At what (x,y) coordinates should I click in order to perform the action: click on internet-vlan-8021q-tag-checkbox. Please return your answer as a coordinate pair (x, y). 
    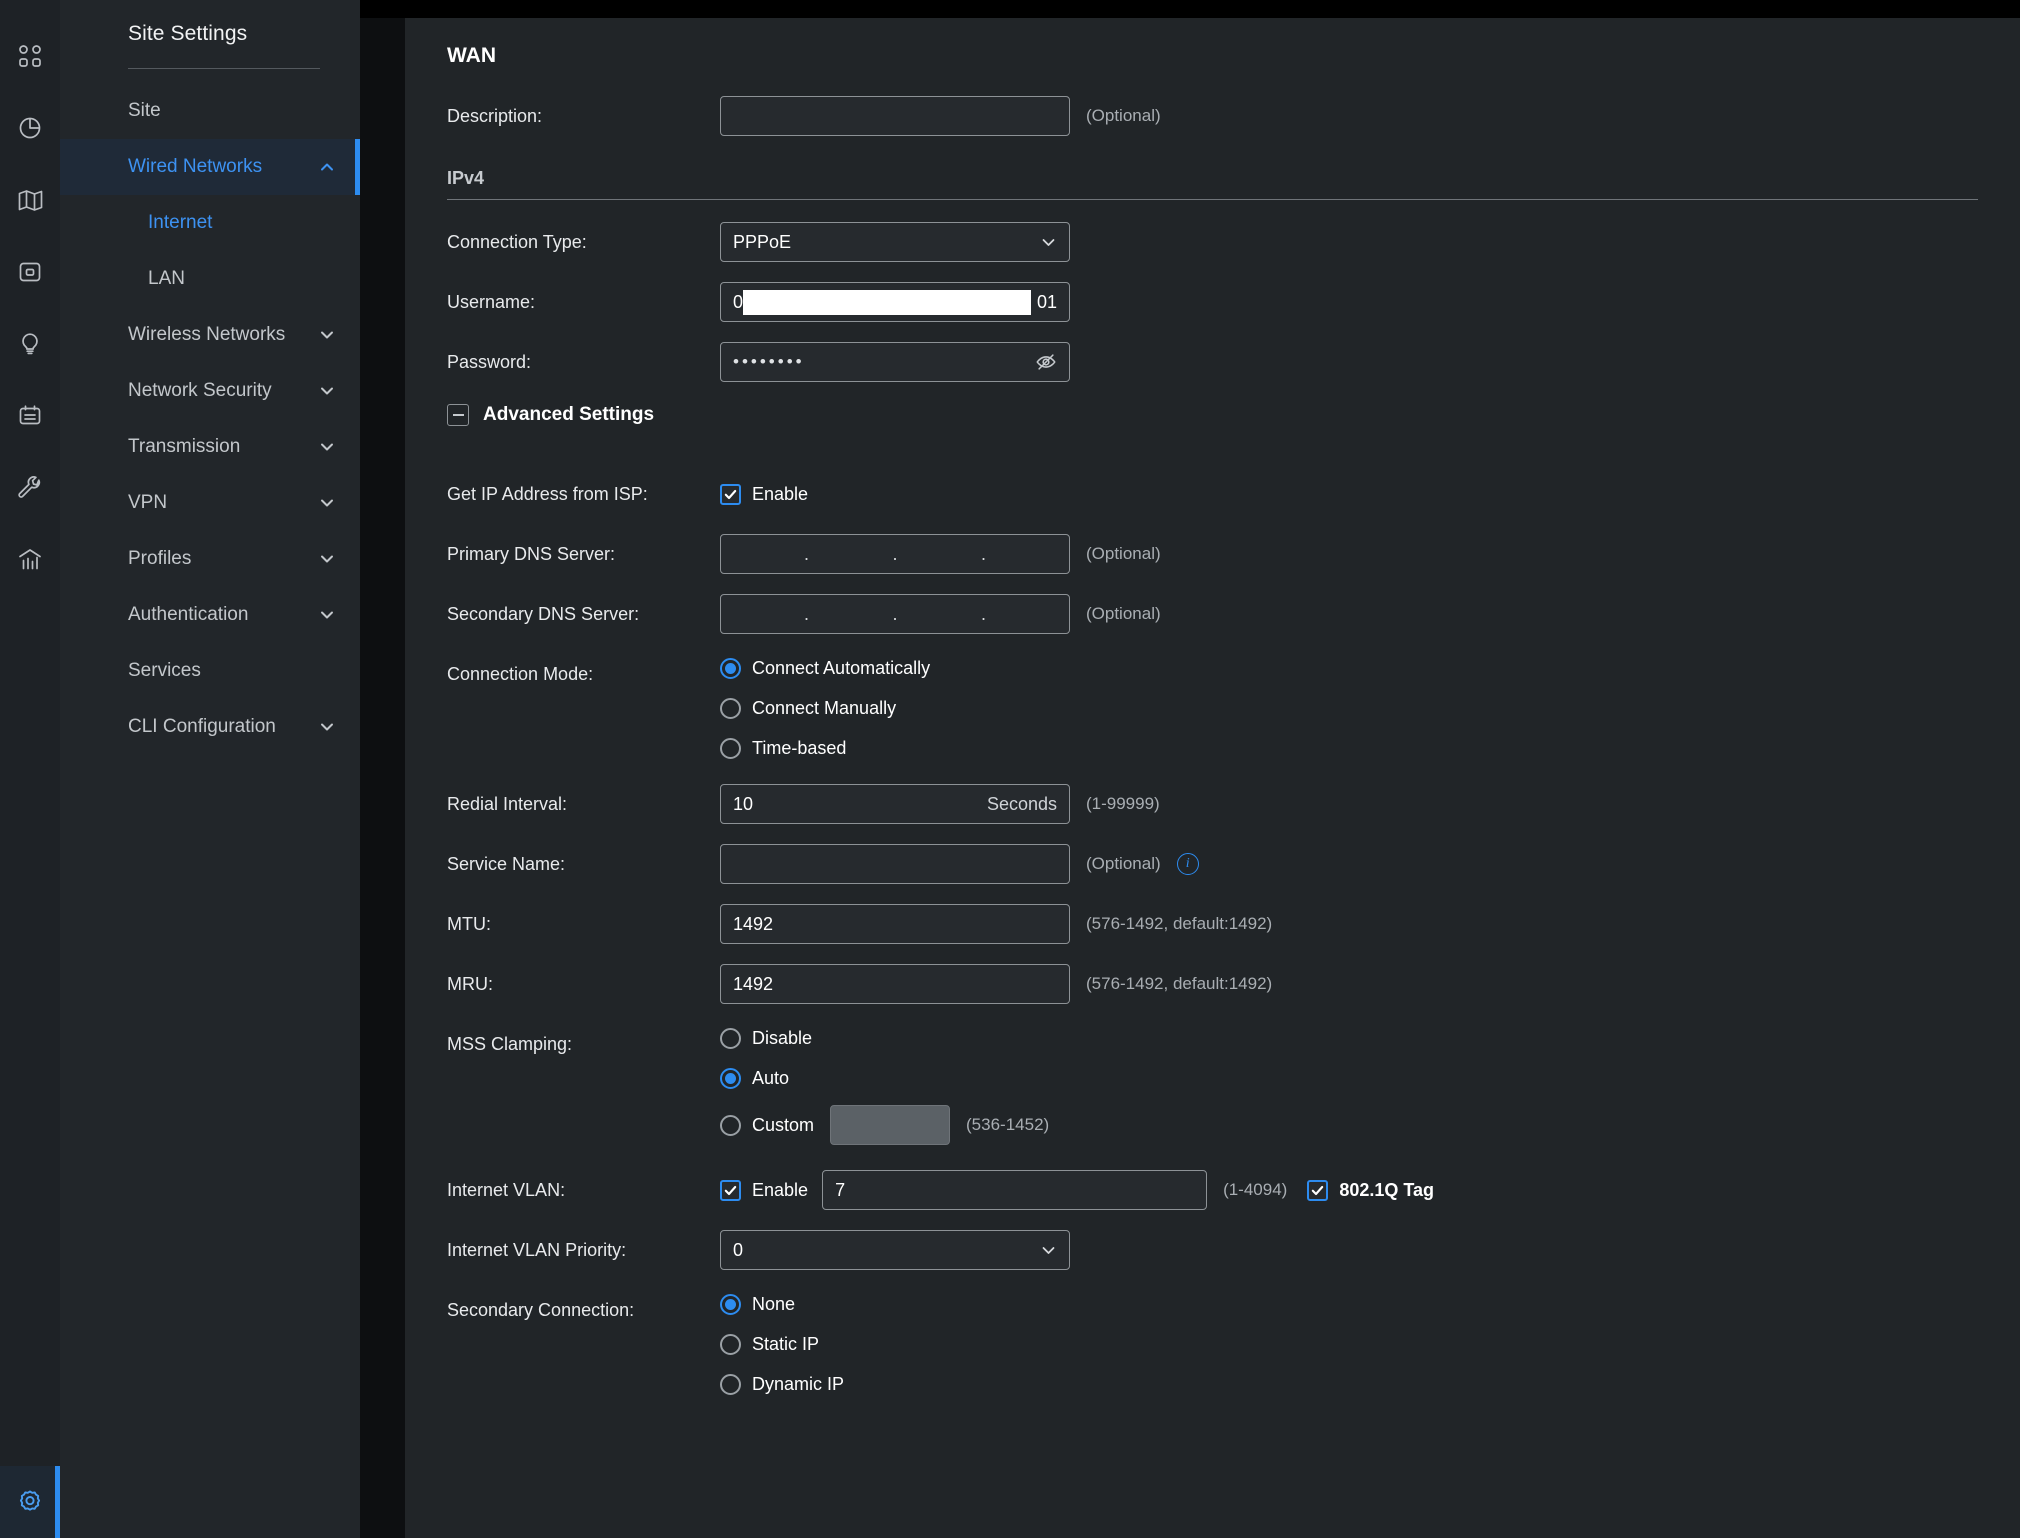
    Looking at the image, I should click on (1318, 1190).